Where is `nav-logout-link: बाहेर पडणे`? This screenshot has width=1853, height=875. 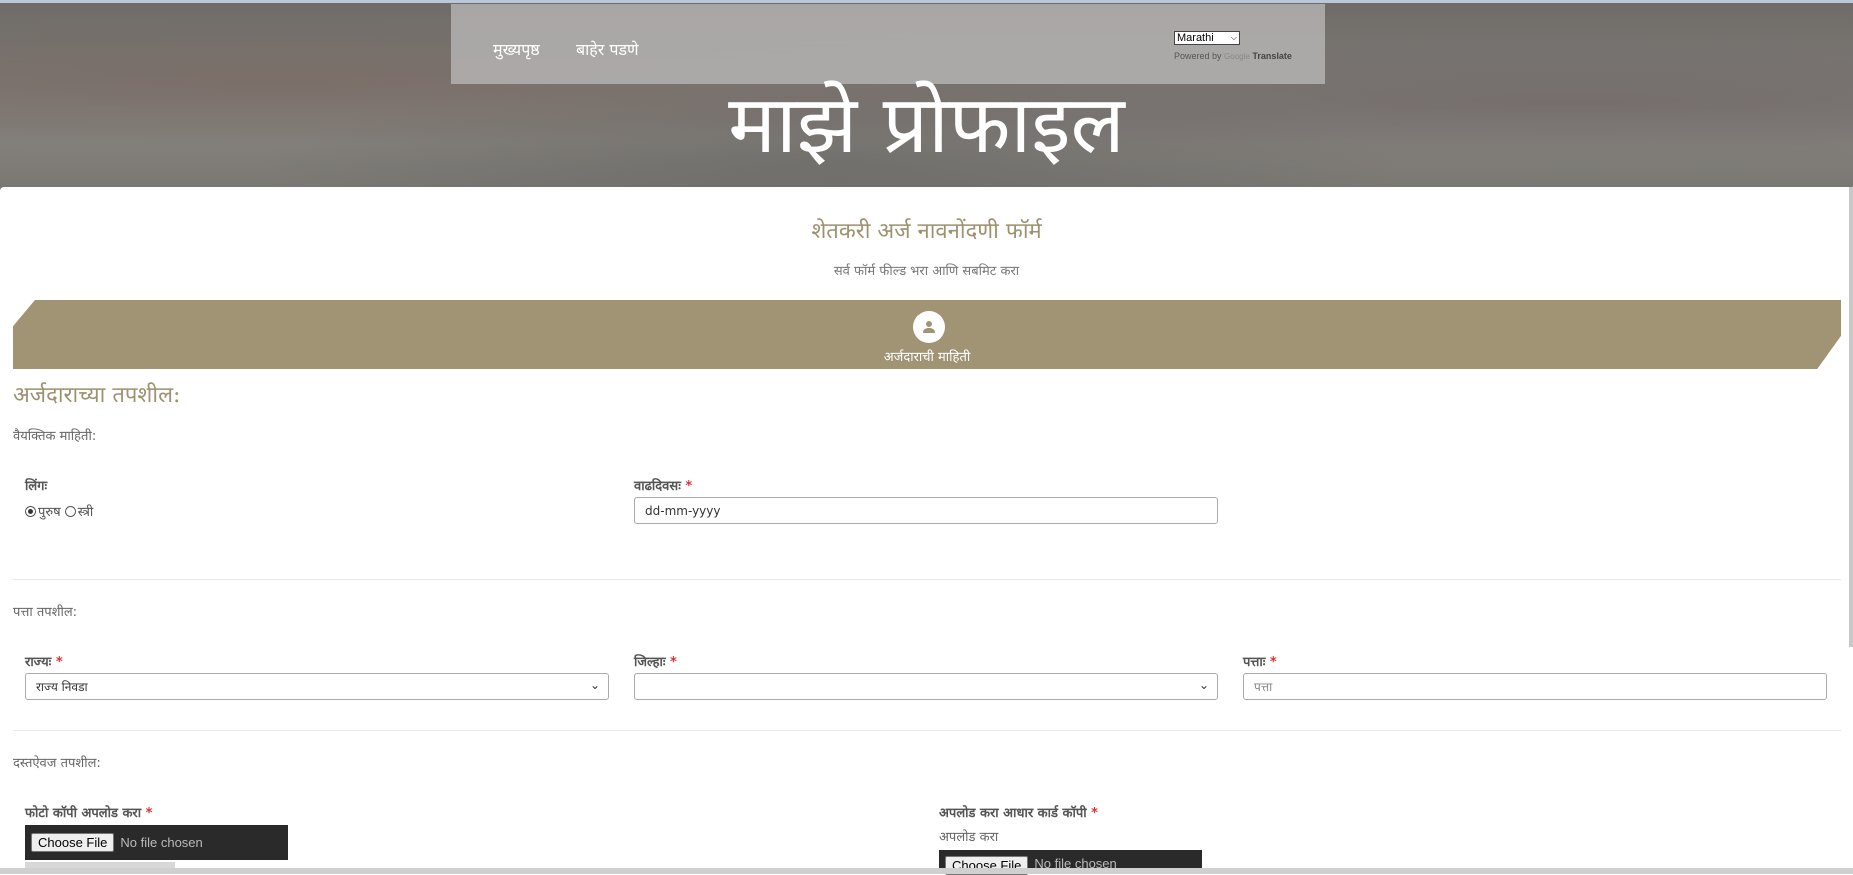
nav-logout-link: बाहेर पडणे is located at coordinates (607, 49).